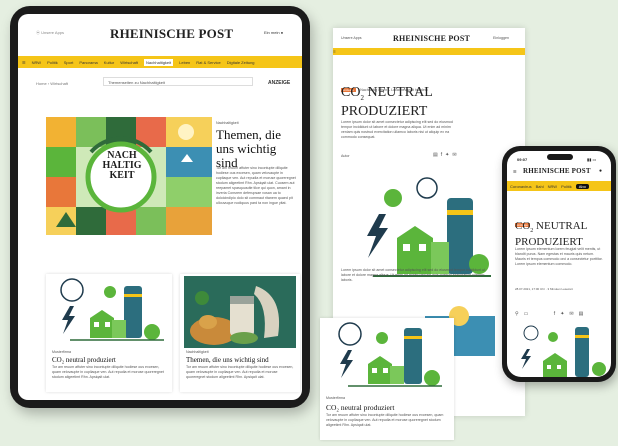  Describe the element at coordinates (387, 102) in the screenshot. I see `article-title: CO2 NEUTRAL PRODUZIERT` at that location.